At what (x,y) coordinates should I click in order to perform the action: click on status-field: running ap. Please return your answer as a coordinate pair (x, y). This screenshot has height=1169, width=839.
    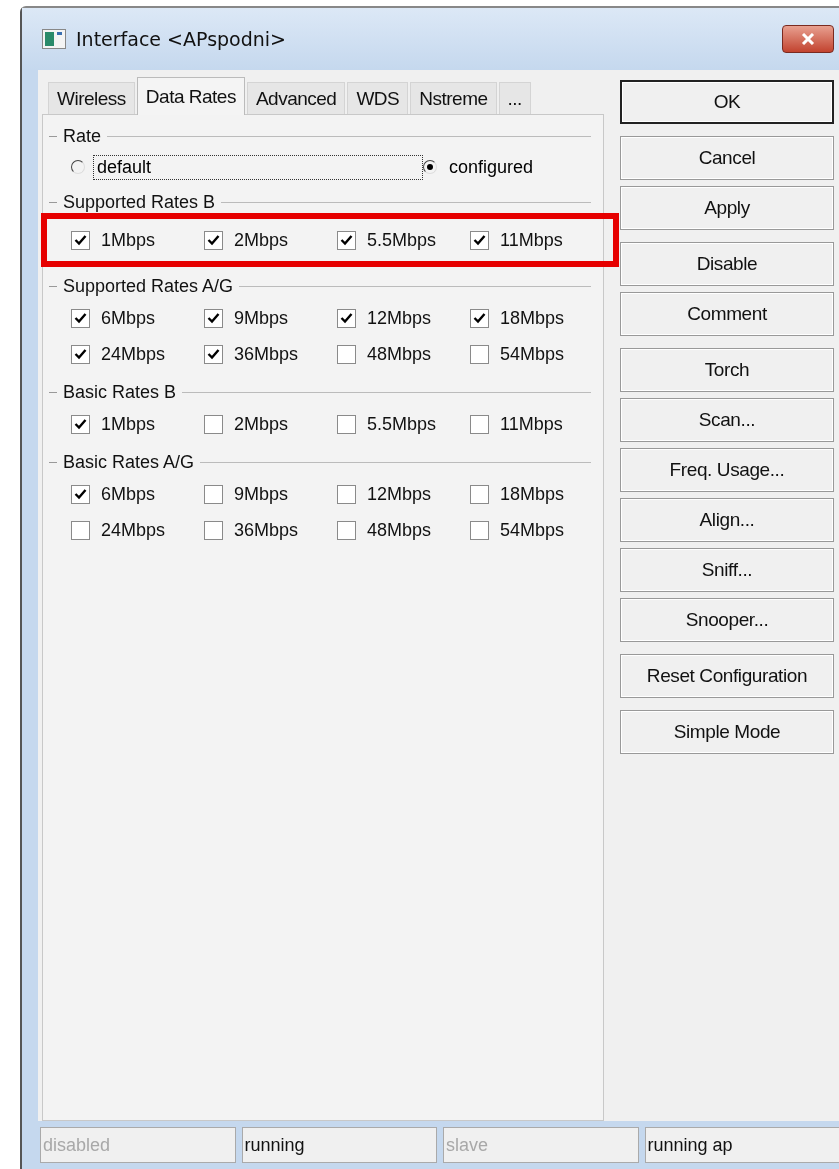
    Looking at the image, I should click on (741, 1145).